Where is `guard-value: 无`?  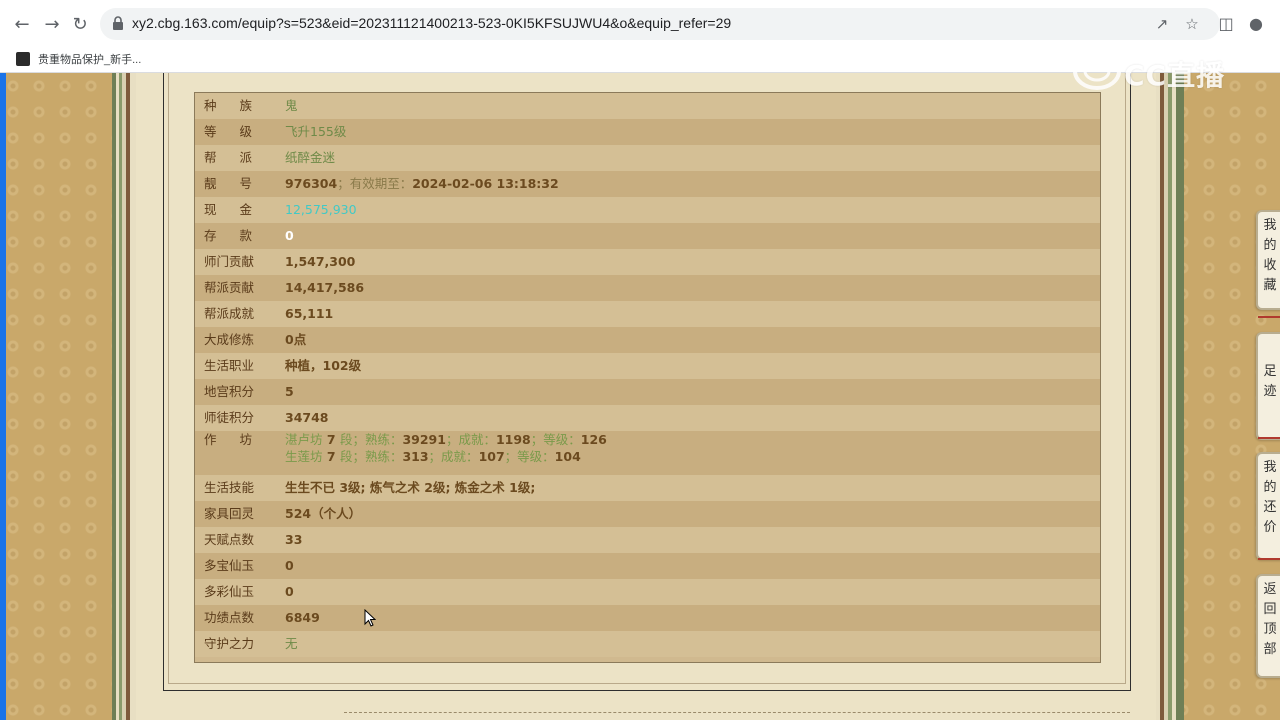
guard-value: 无 is located at coordinates (291, 643).